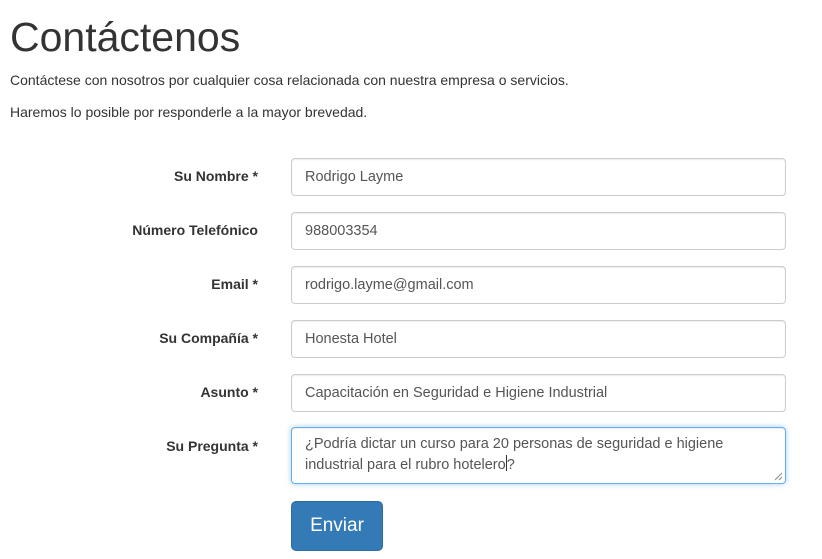 The height and width of the screenshot is (559, 822). I want to click on company-label: Su Compañía *, so click(208, 338).